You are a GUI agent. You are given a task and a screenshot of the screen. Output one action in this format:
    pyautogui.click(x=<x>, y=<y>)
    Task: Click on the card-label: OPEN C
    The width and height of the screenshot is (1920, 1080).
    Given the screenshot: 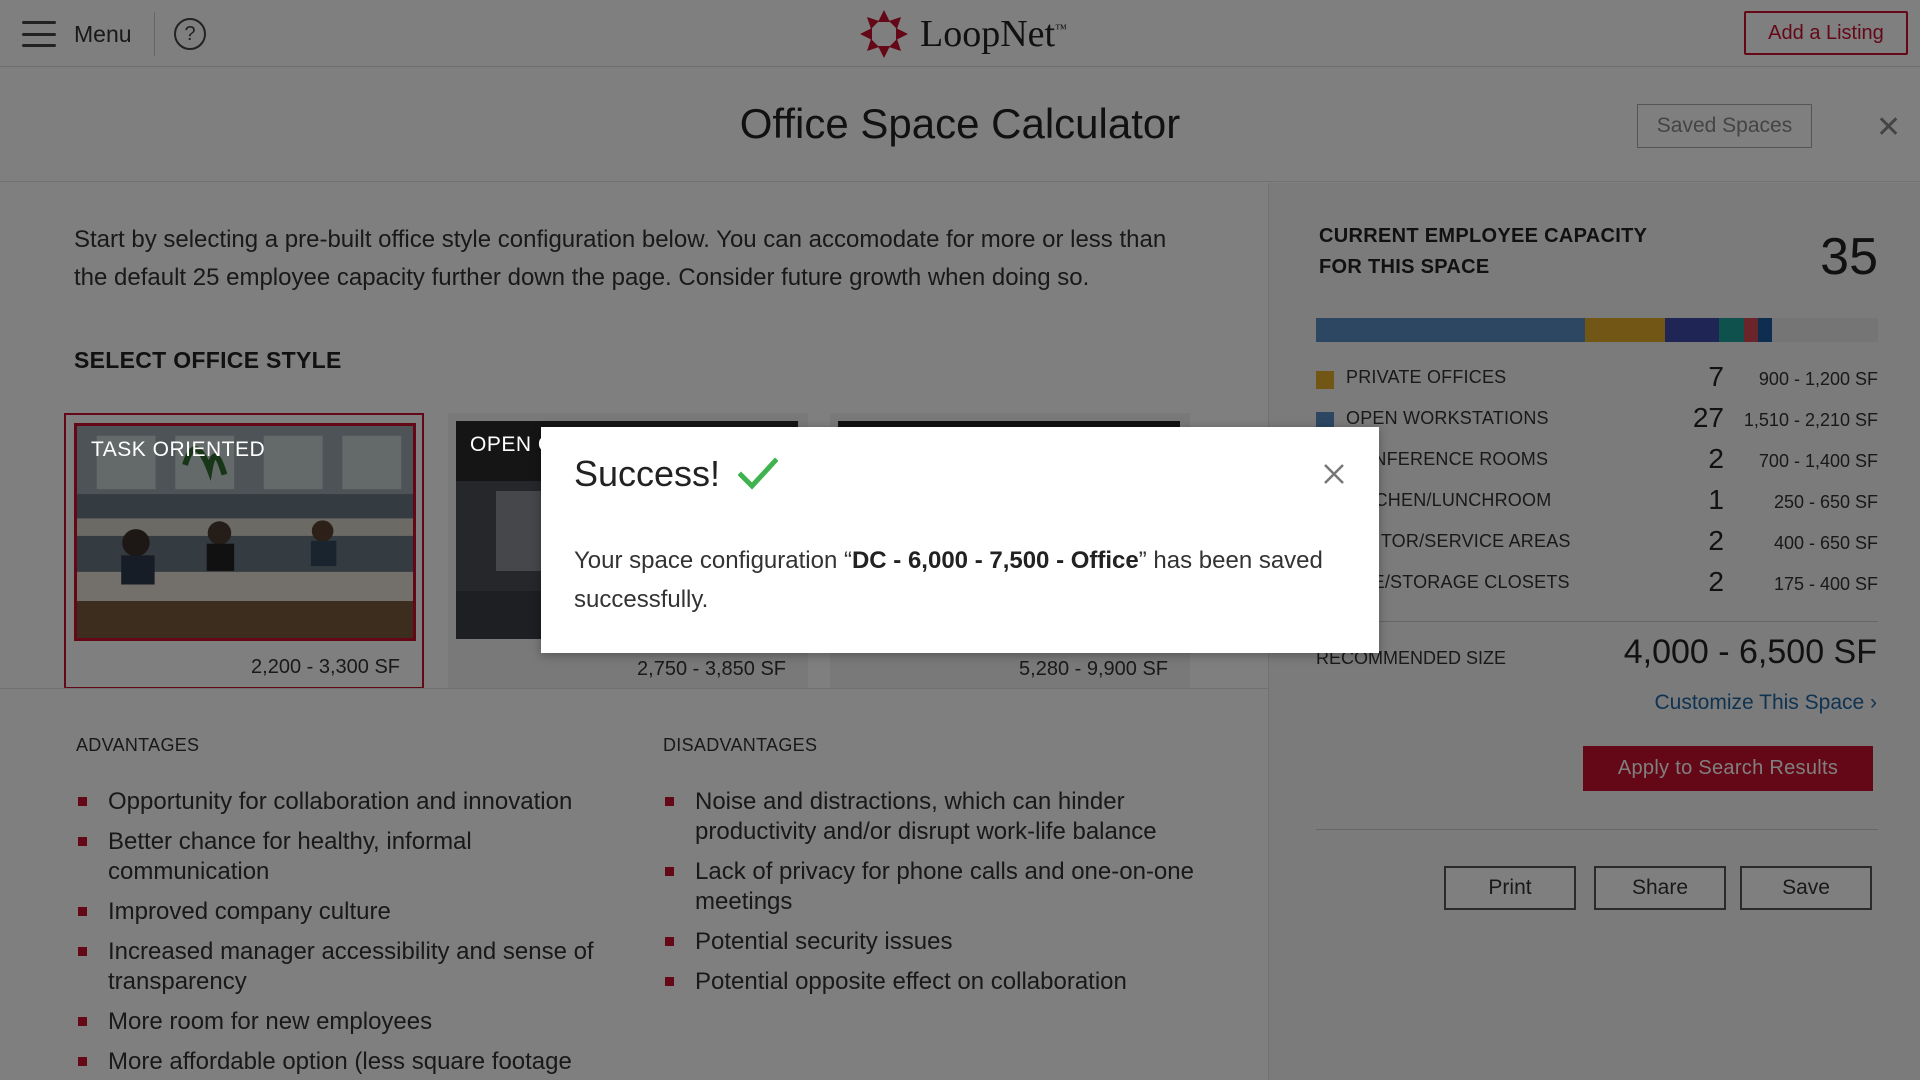 What is the action you would take?
    pyautogui.click(x=512, y=444)
    